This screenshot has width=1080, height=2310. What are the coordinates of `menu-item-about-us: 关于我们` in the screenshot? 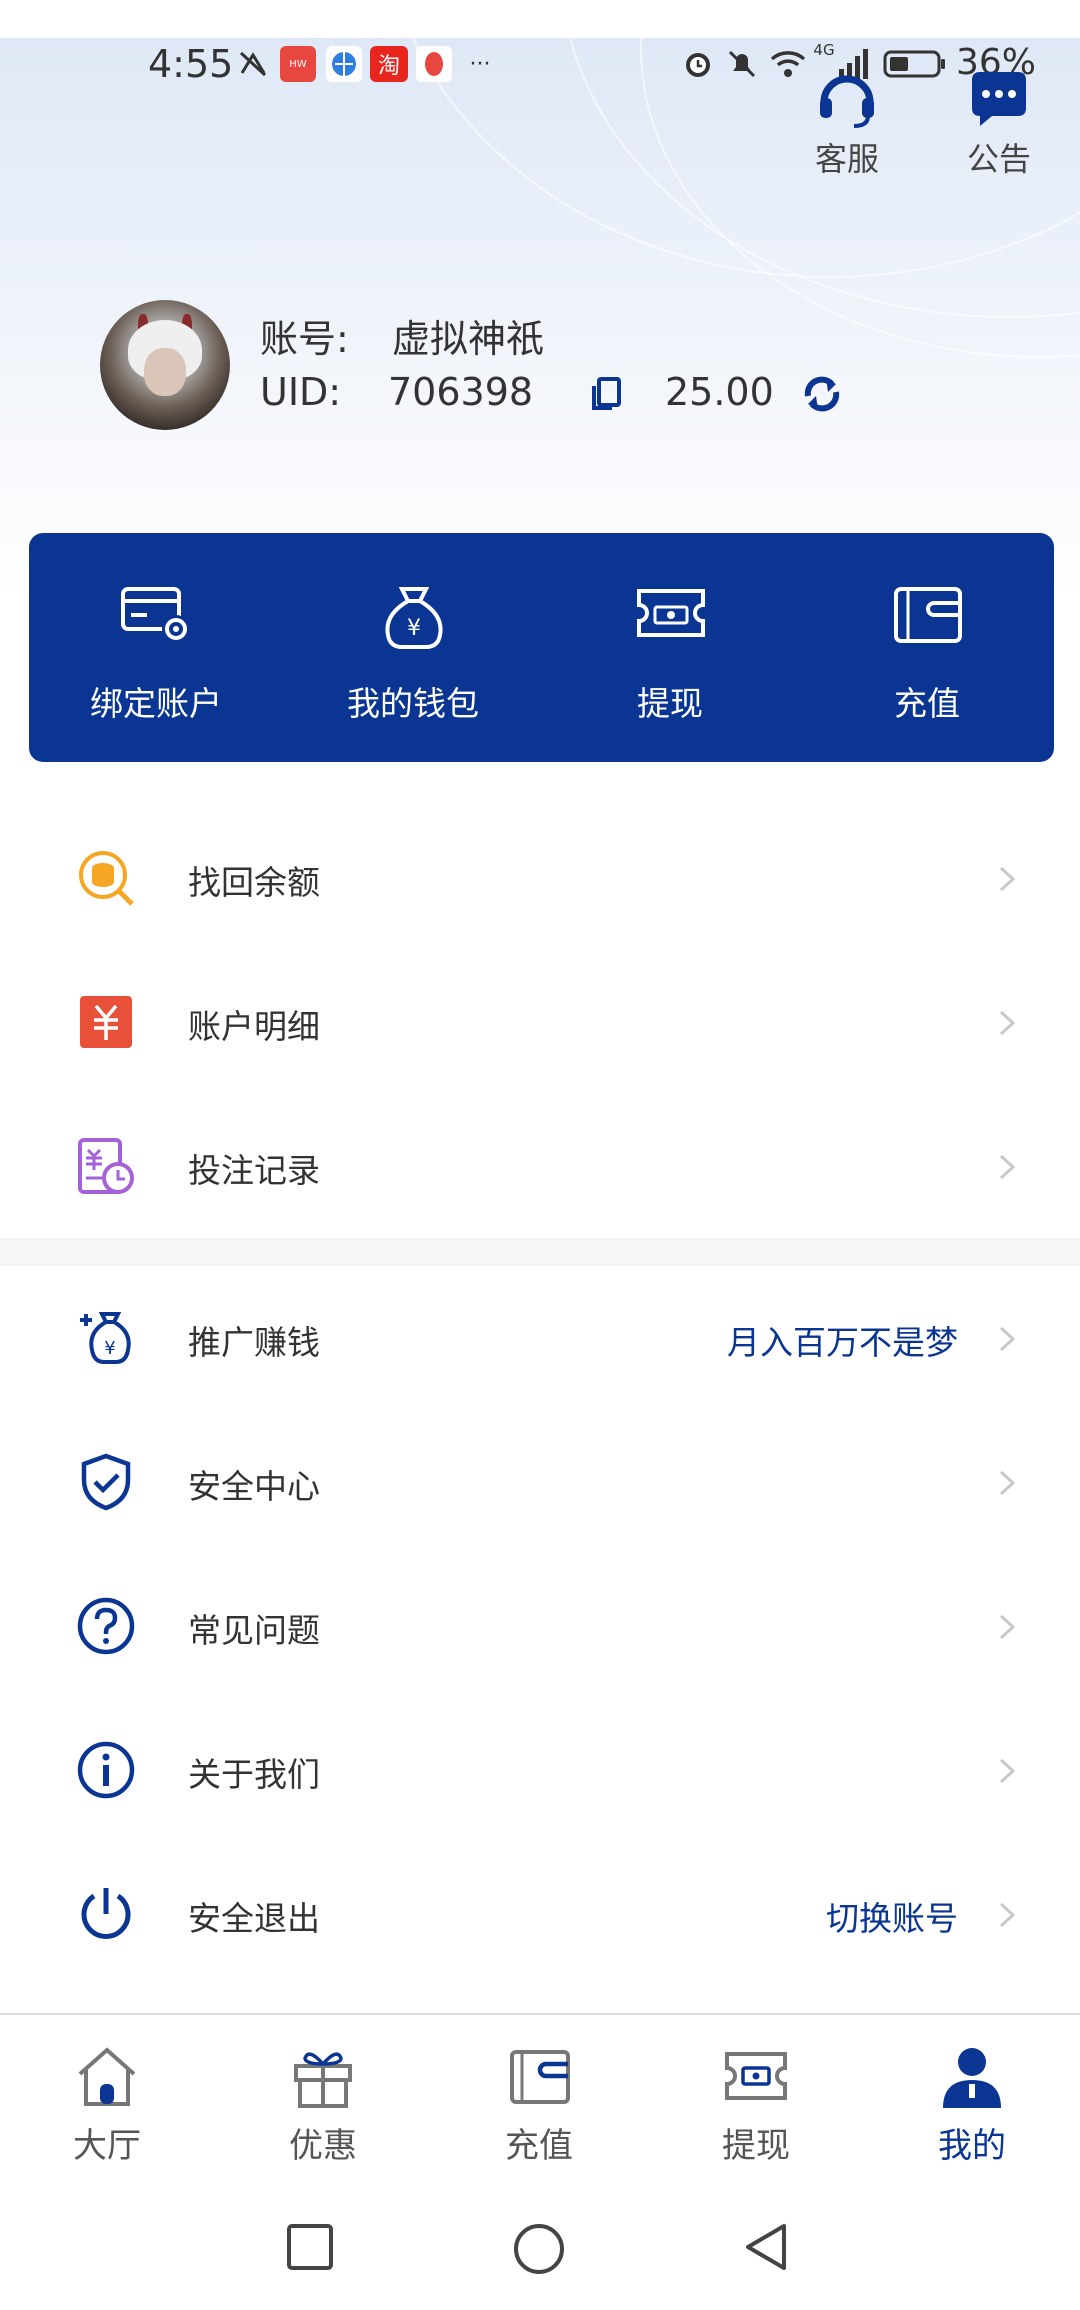 It's located at (540, 1770).